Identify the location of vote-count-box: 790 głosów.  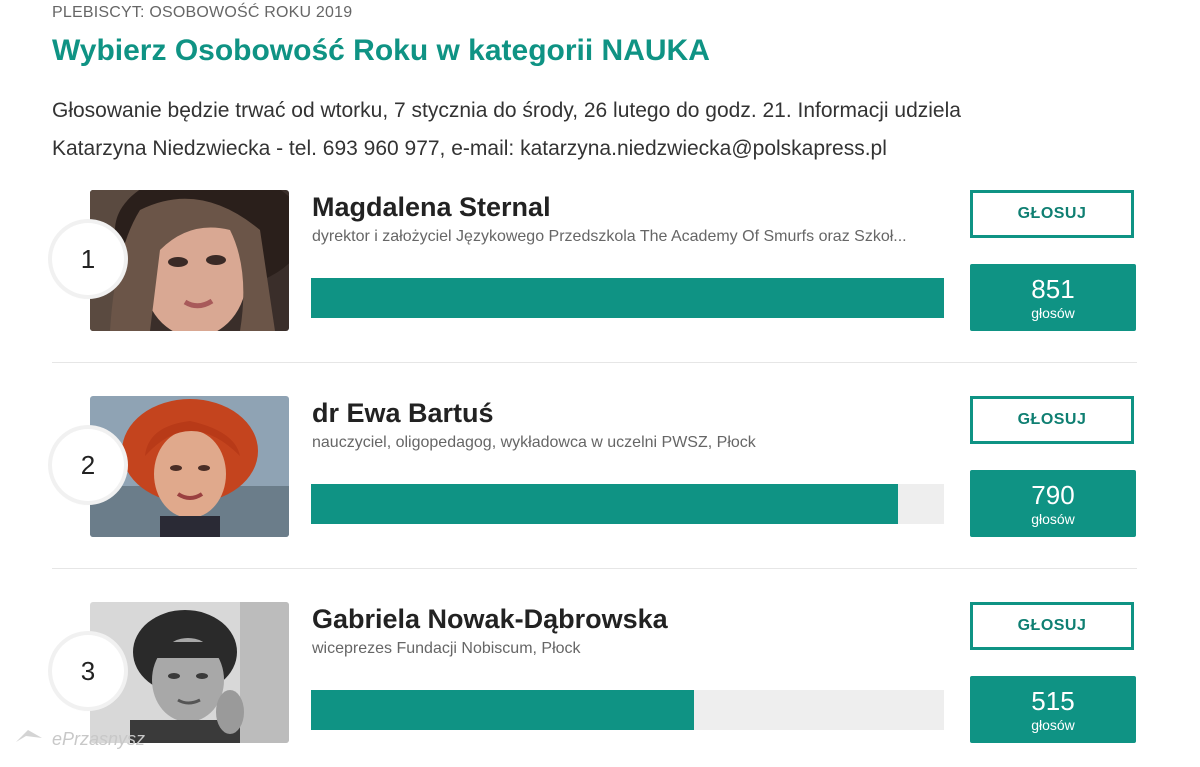
(1053, 503).